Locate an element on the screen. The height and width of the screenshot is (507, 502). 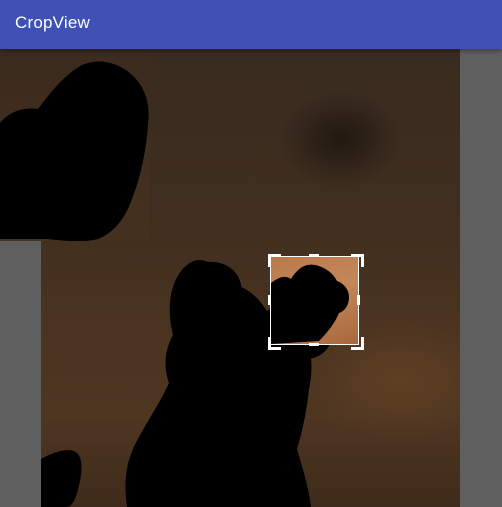
crop-preview-thumbnail is located at coordinates (75, 145).